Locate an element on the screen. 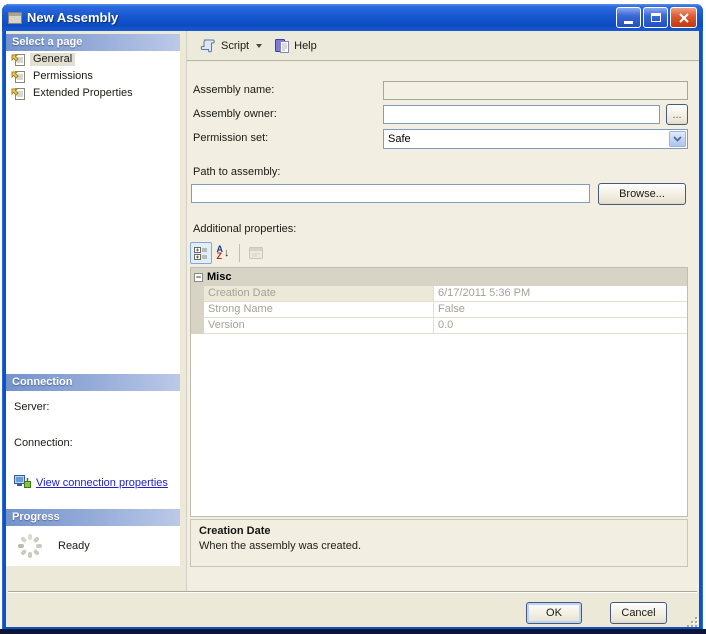 The height and width of the screenshot is (634, 706). close-icon is located at coordinates (683, 17).